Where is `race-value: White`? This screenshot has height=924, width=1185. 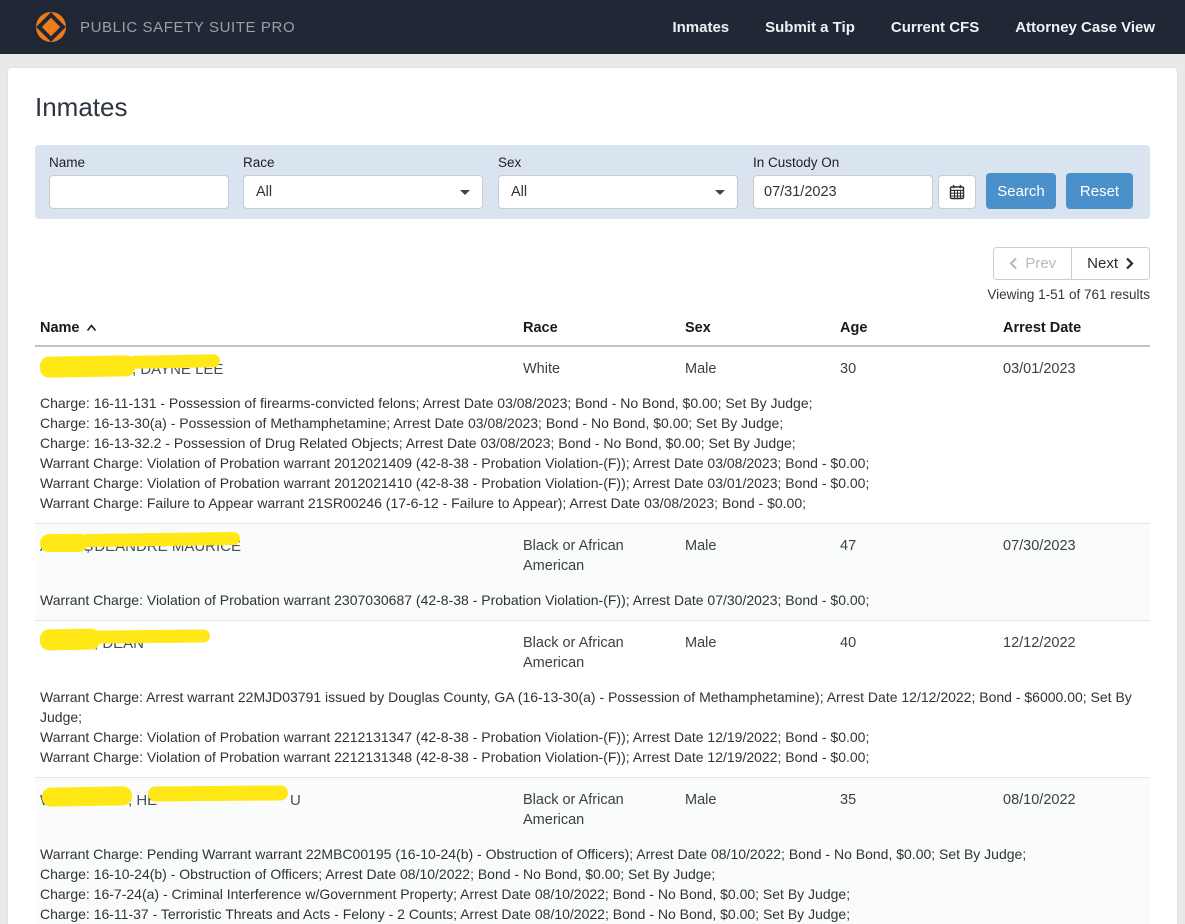 race-value: White is located at coordinates (542, 369).